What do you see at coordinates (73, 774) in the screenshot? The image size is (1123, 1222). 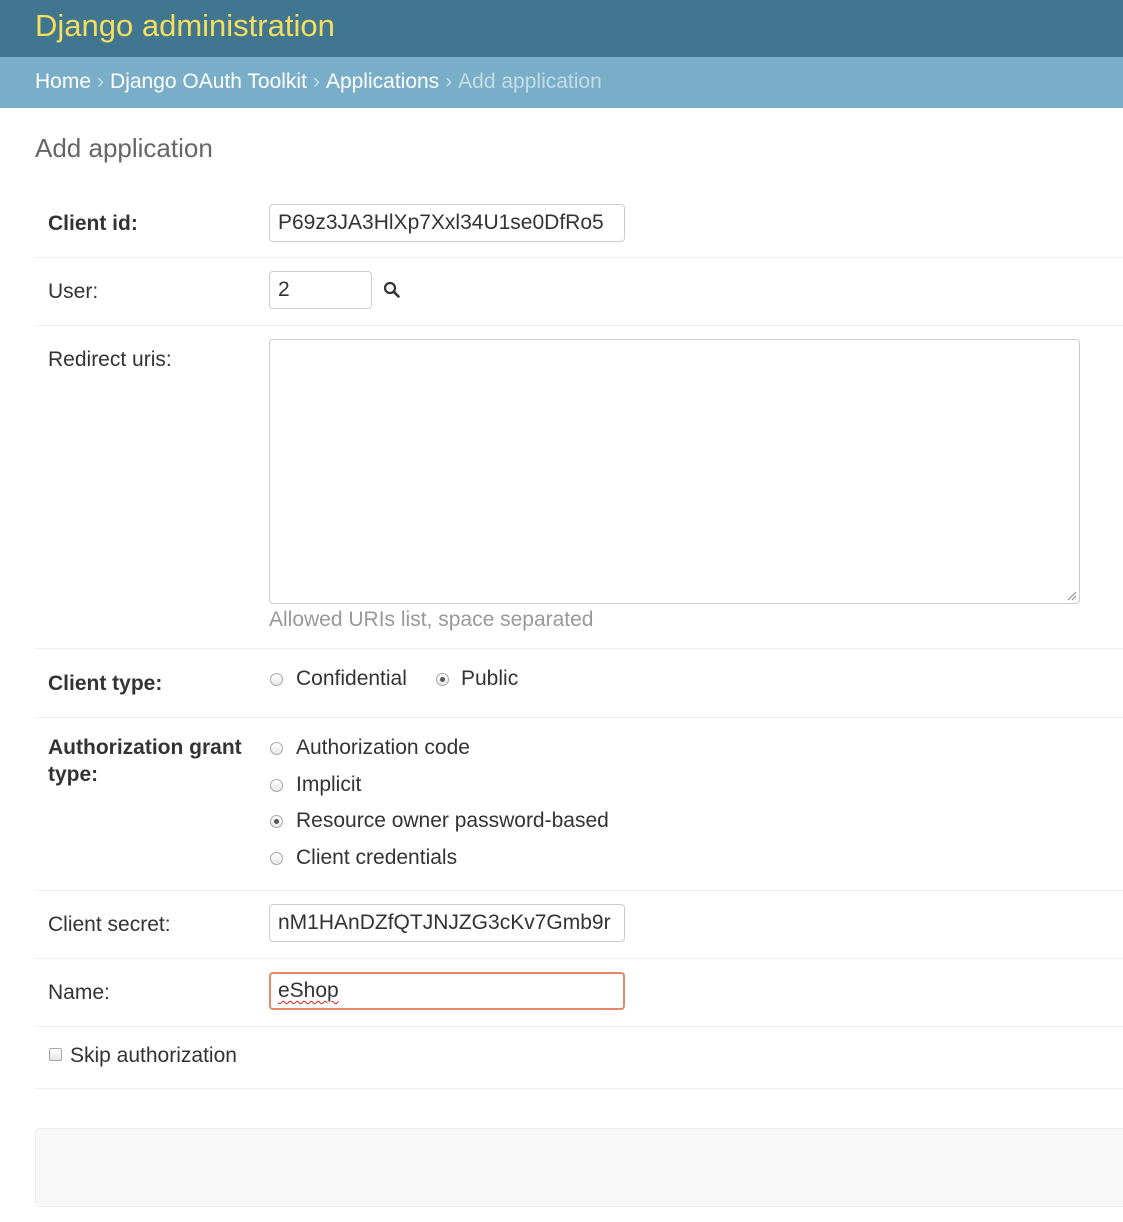 I see `grant-type-label-line2: type:` at bounding box center [73, 774].